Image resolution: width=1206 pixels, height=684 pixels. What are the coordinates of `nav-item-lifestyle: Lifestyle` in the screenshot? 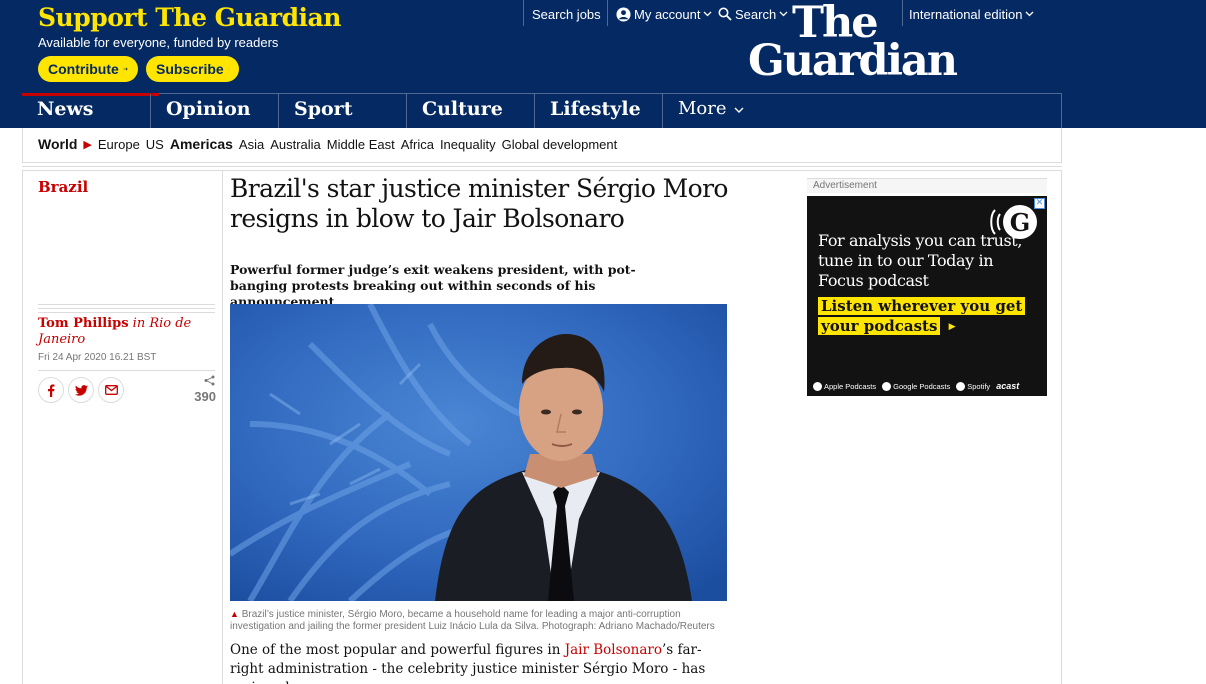 It's located at (598, 111).